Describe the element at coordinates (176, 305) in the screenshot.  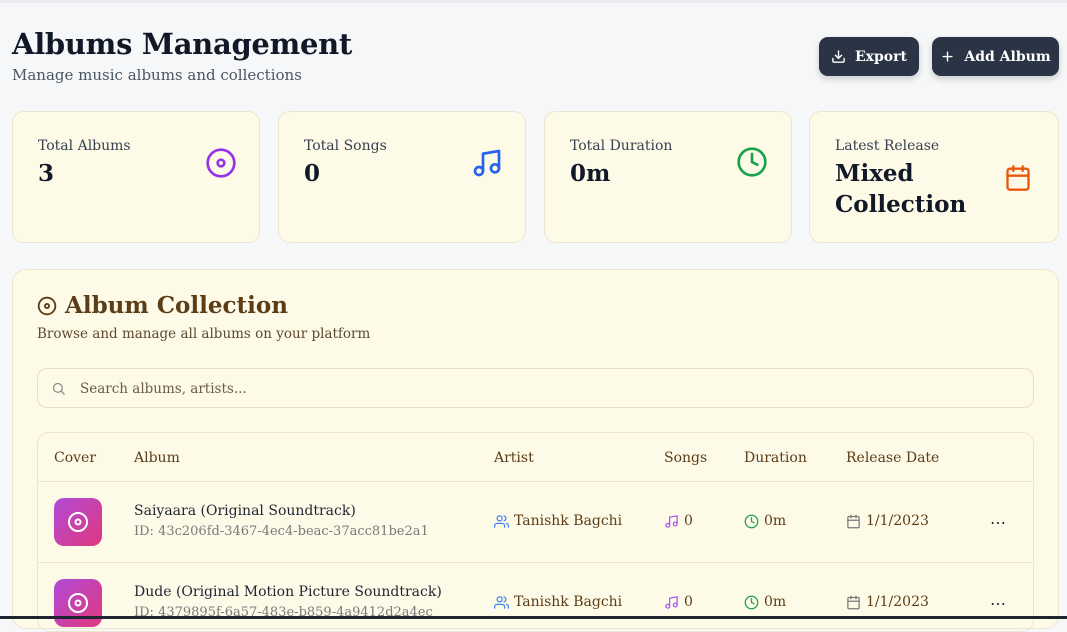
I see `panel-title-text: Album Collection` at that location.